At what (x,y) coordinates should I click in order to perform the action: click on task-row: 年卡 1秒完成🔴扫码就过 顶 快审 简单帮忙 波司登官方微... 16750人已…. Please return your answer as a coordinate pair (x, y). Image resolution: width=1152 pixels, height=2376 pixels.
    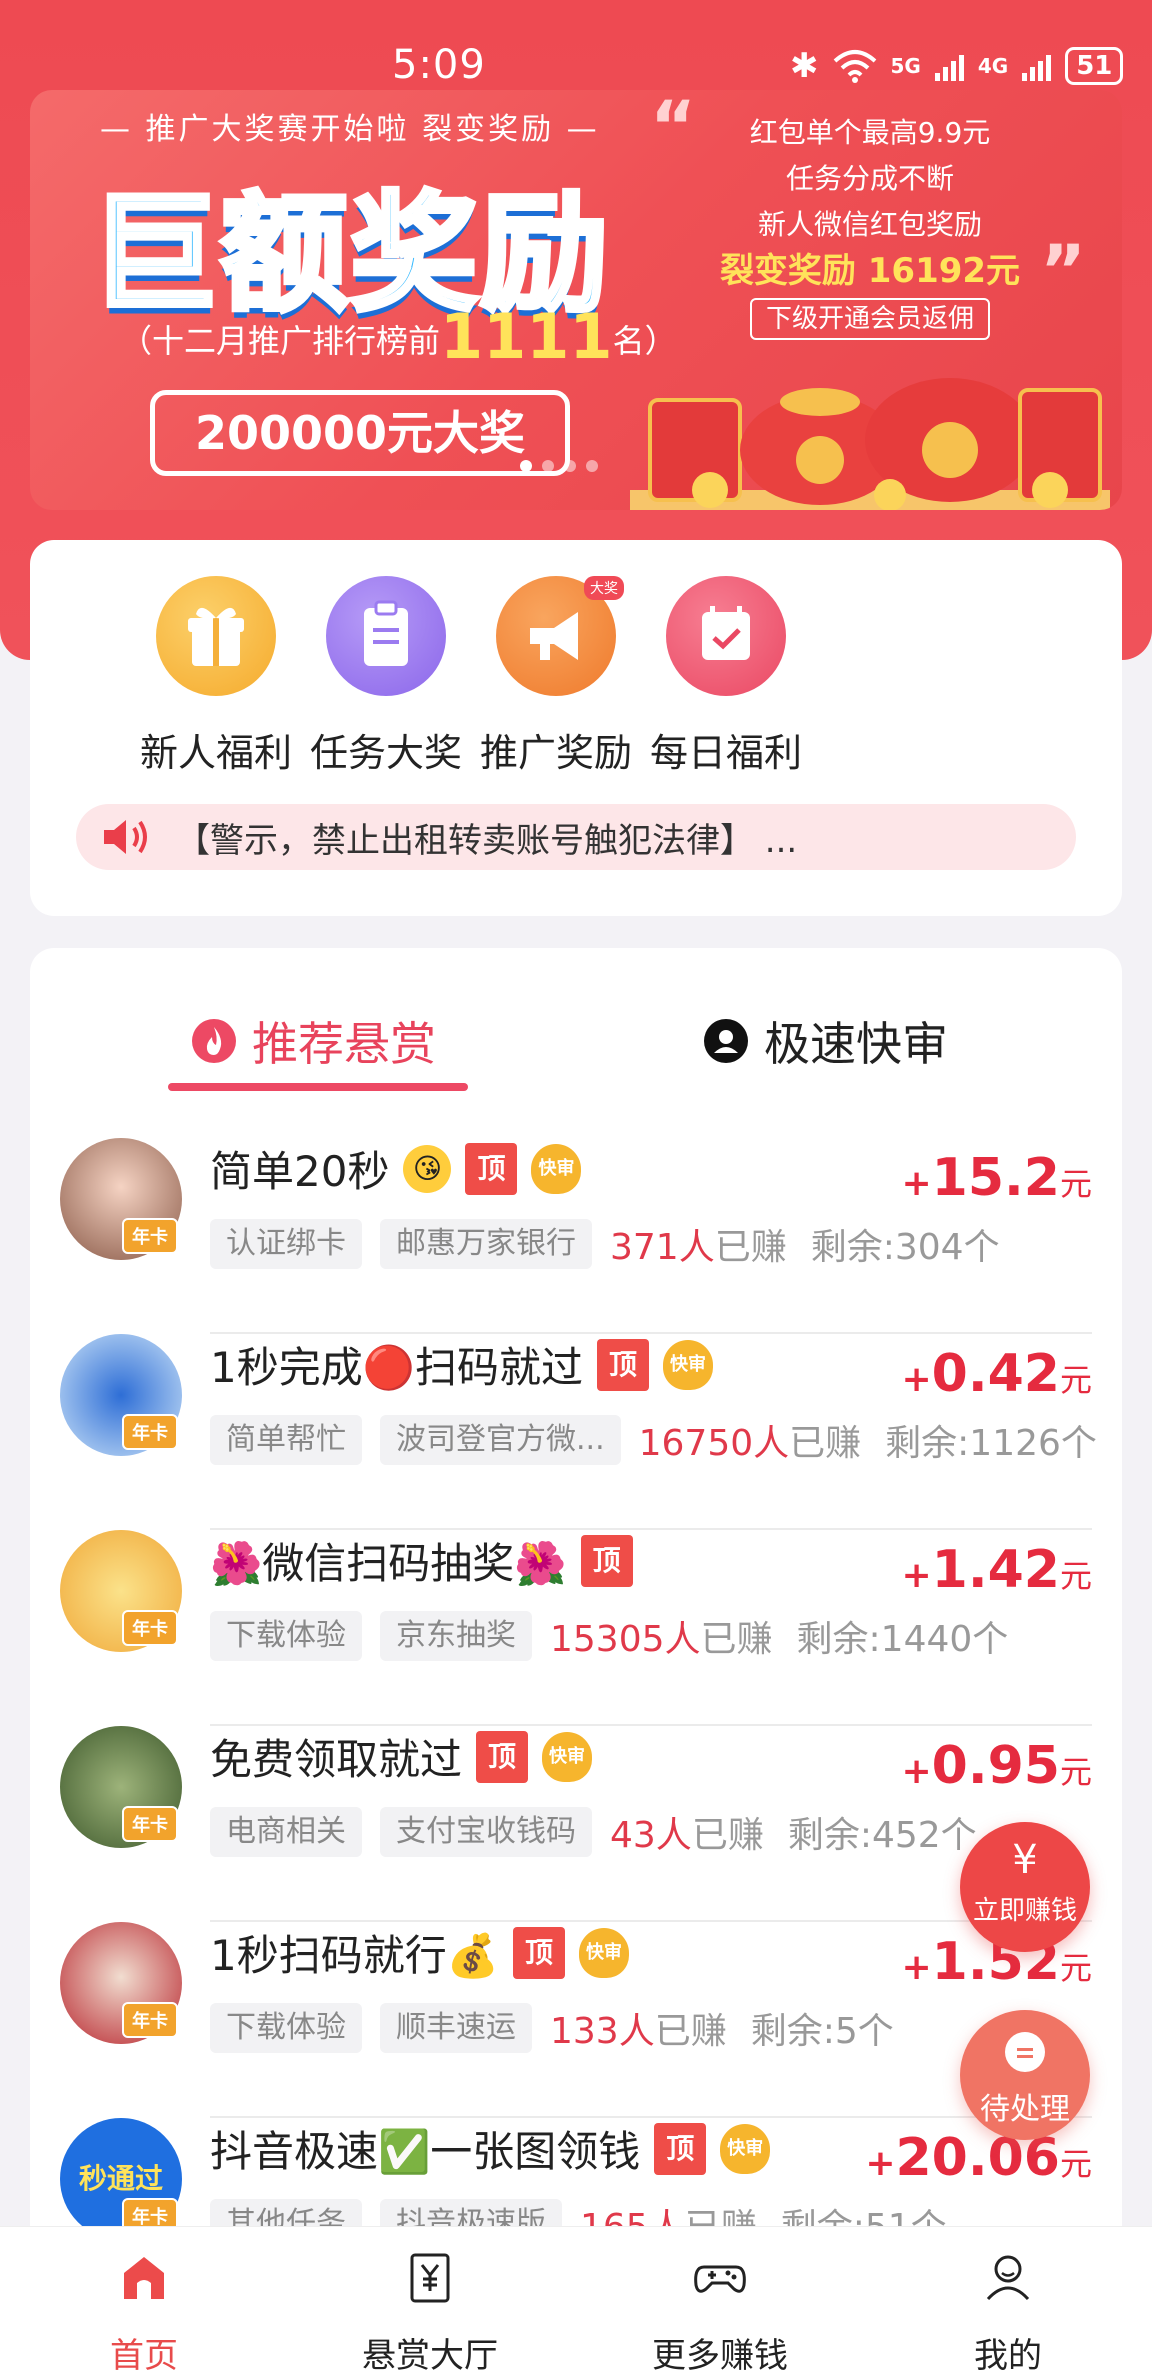
    Looking at the image, I should click on (576, 1432).